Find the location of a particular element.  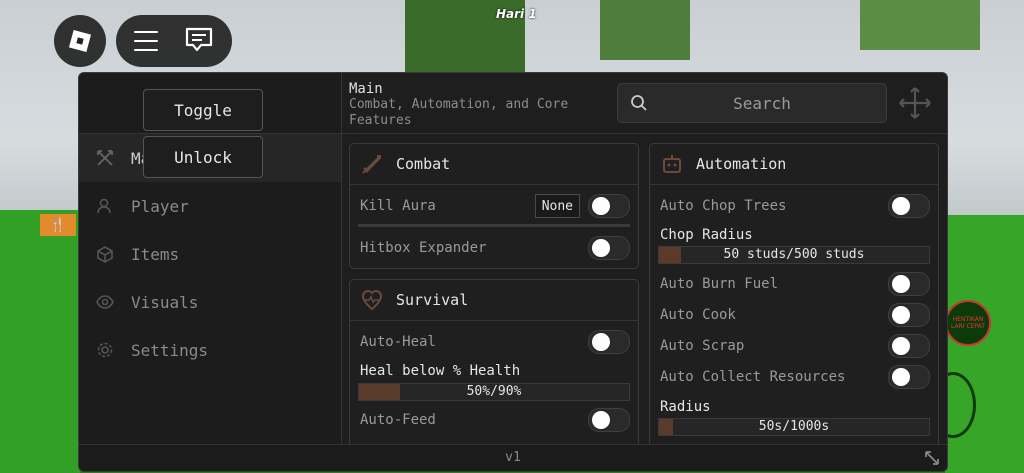

top-bar-pill is located at coordinates (174, 41).